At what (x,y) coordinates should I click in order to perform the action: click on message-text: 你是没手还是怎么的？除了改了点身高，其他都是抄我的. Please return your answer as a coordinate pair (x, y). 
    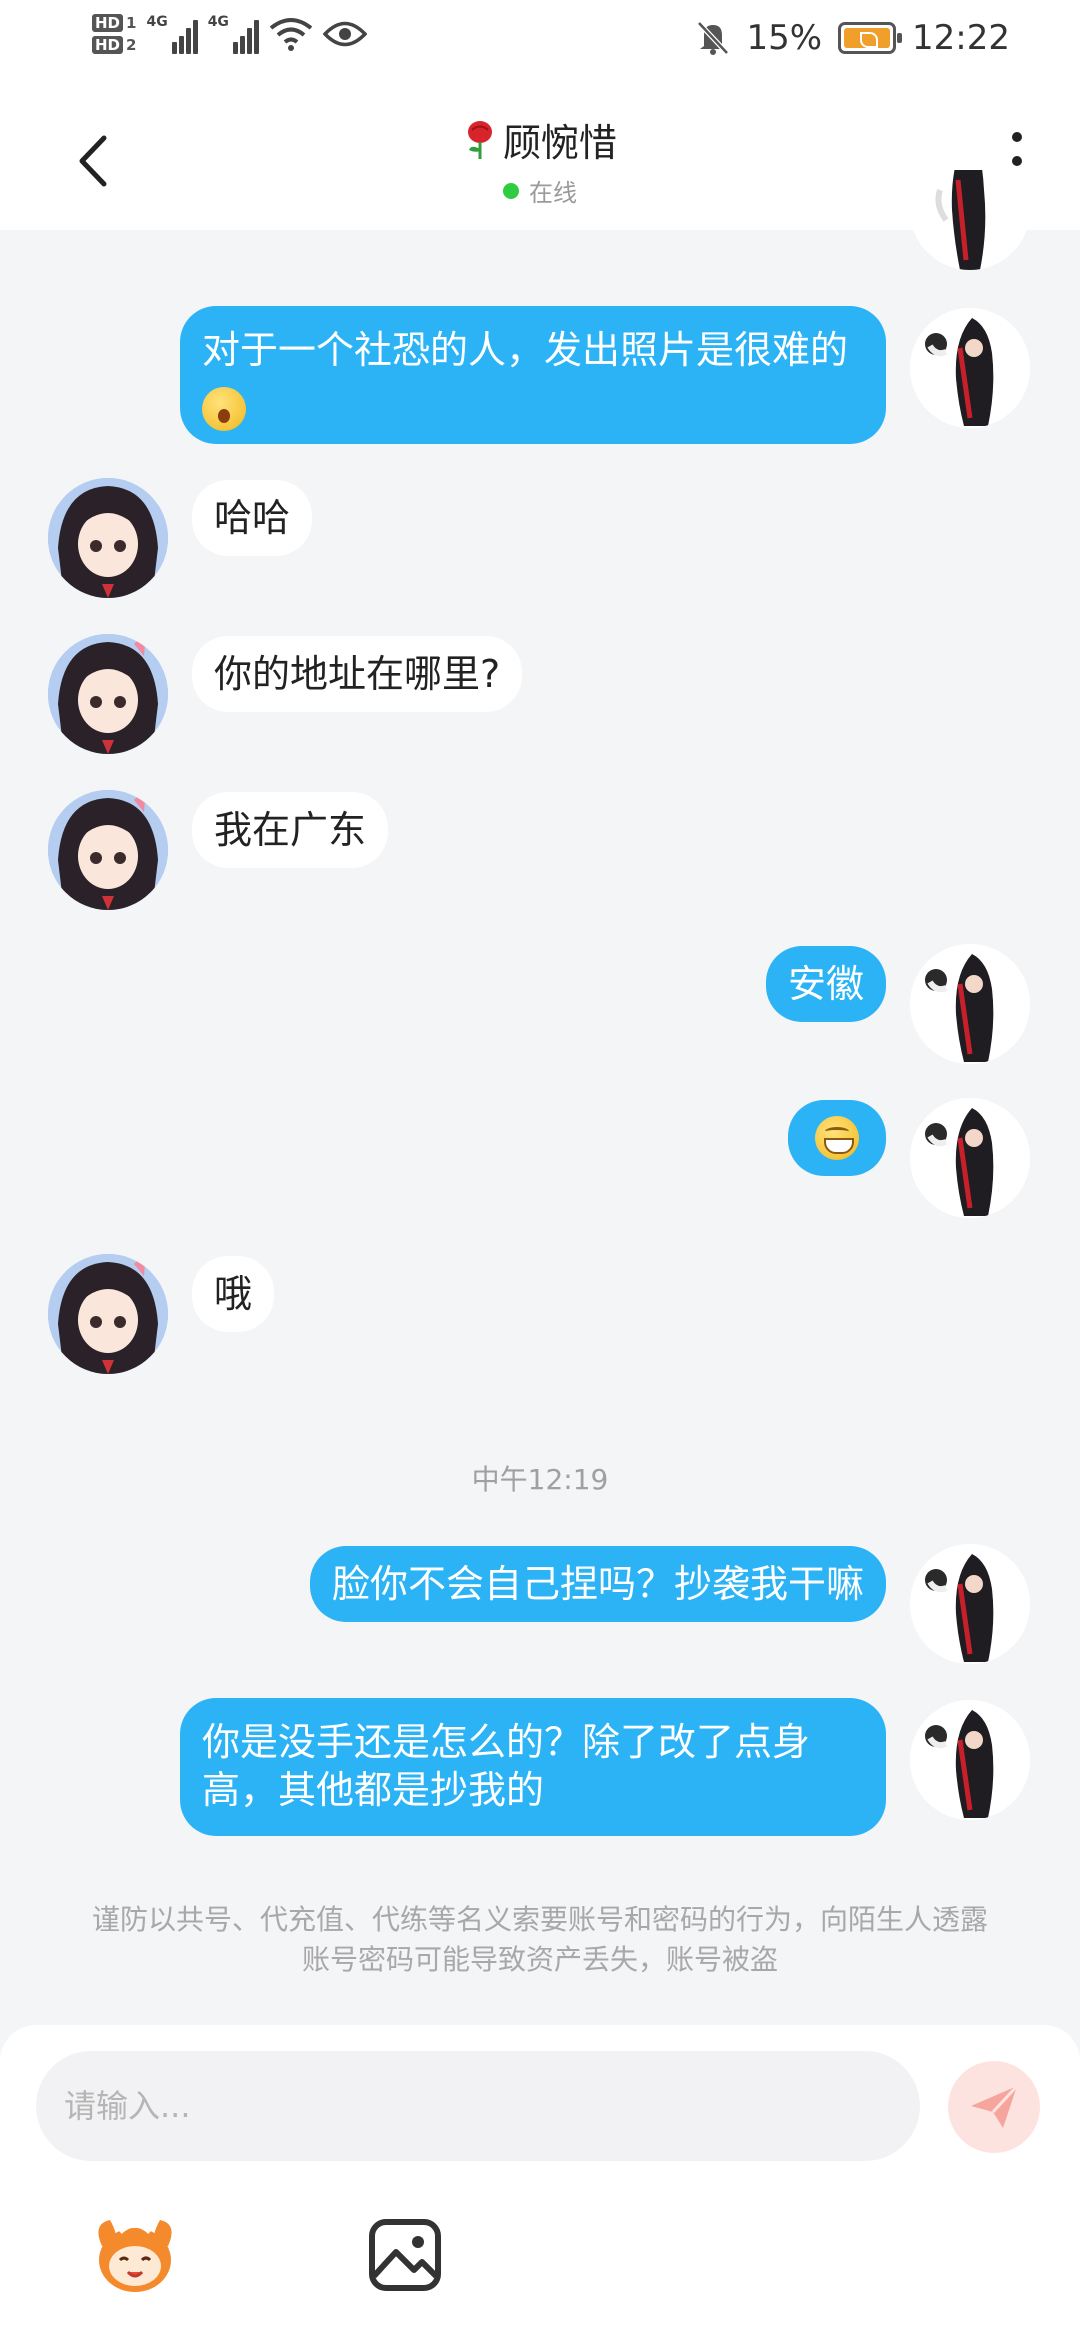
    Looking at the image, I should click on (506, 1766).